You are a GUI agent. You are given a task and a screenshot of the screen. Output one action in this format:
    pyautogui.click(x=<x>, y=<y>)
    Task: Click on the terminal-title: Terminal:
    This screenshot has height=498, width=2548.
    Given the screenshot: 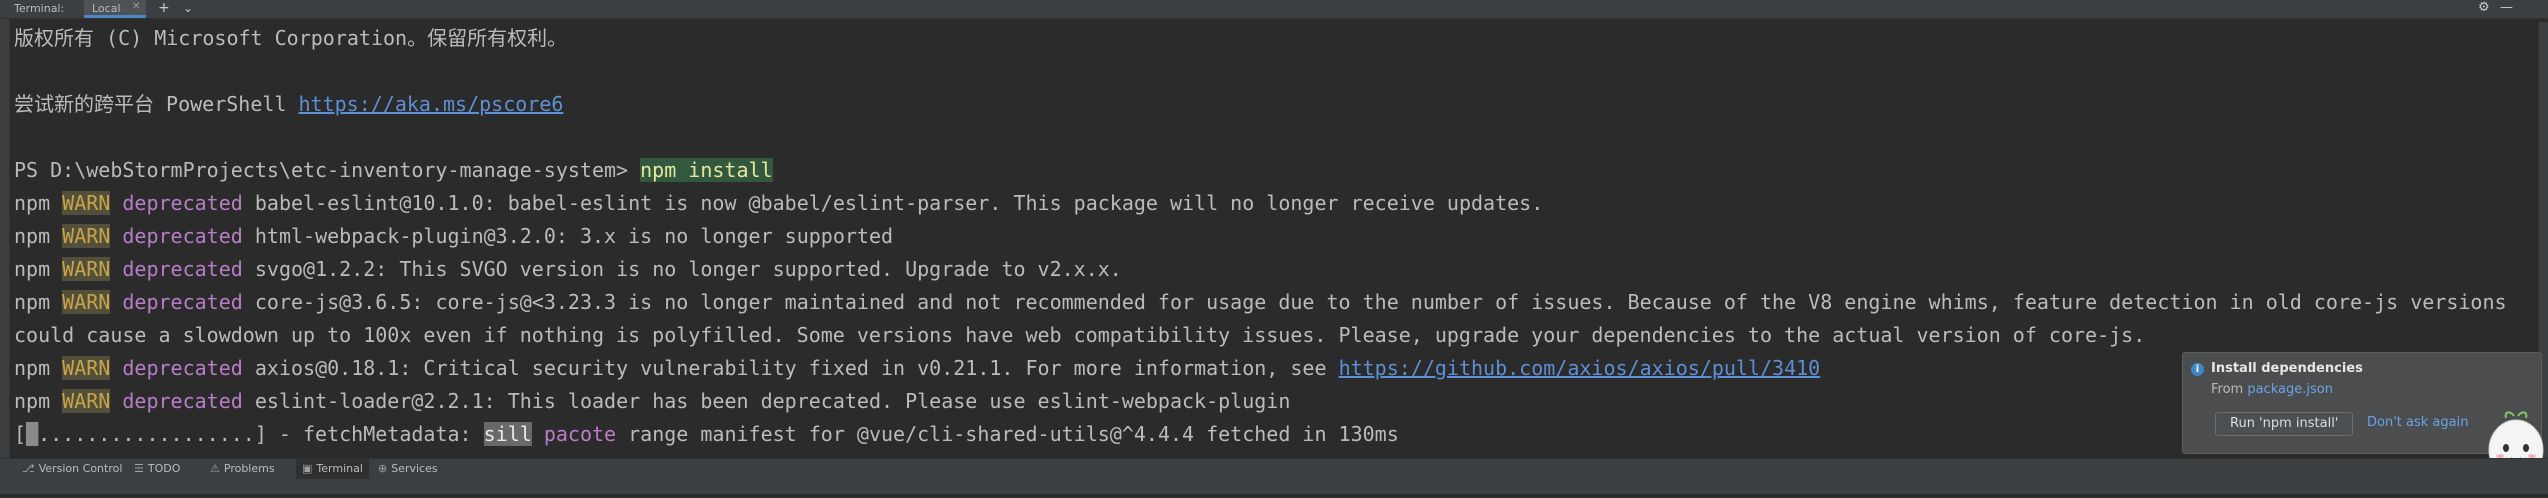 What is the action you would take?
    pyautogui.click(x=39, y=8)
    